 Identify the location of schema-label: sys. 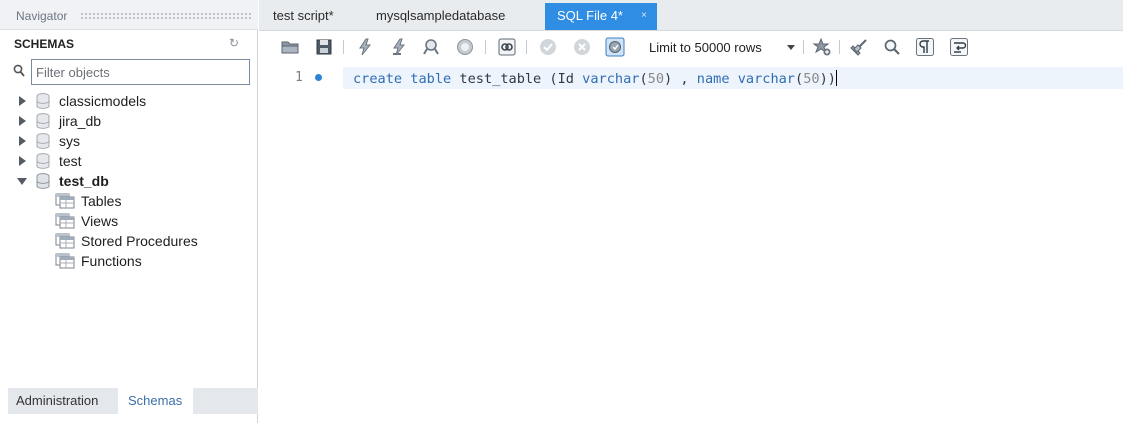
(69, 141).